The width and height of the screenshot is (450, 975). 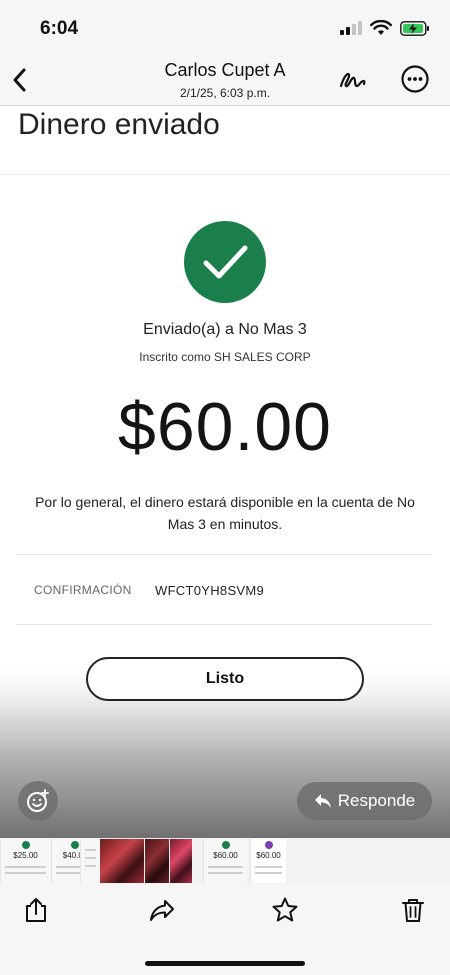 I want to click on recipient-text: Enviado(a) a No Mas 3, so click(x=225, y=329).